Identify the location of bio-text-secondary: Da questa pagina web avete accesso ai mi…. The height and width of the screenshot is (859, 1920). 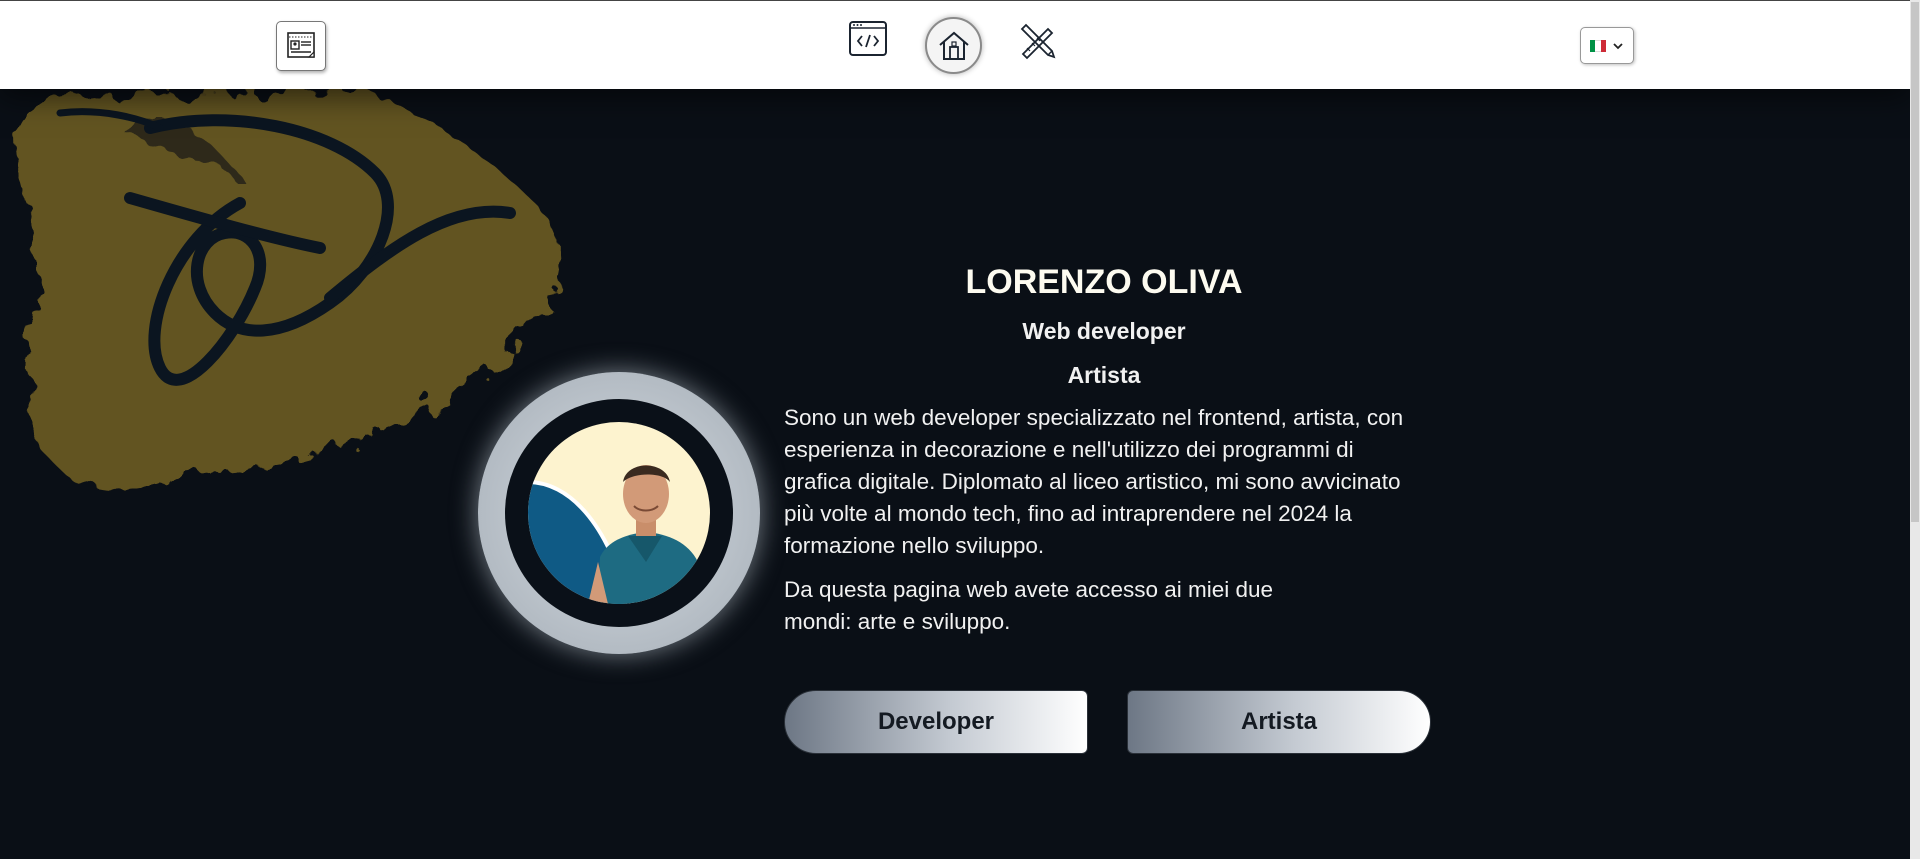
(1029, 605).